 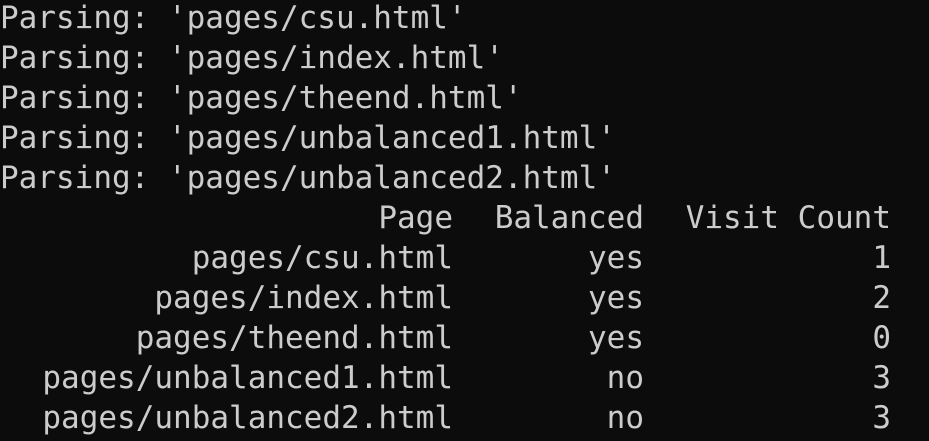 What do you see at coordinates (788, 218) in the screenshot?
I see `column-header-visit-count: Visit Count` at bounding box center [788, 218].